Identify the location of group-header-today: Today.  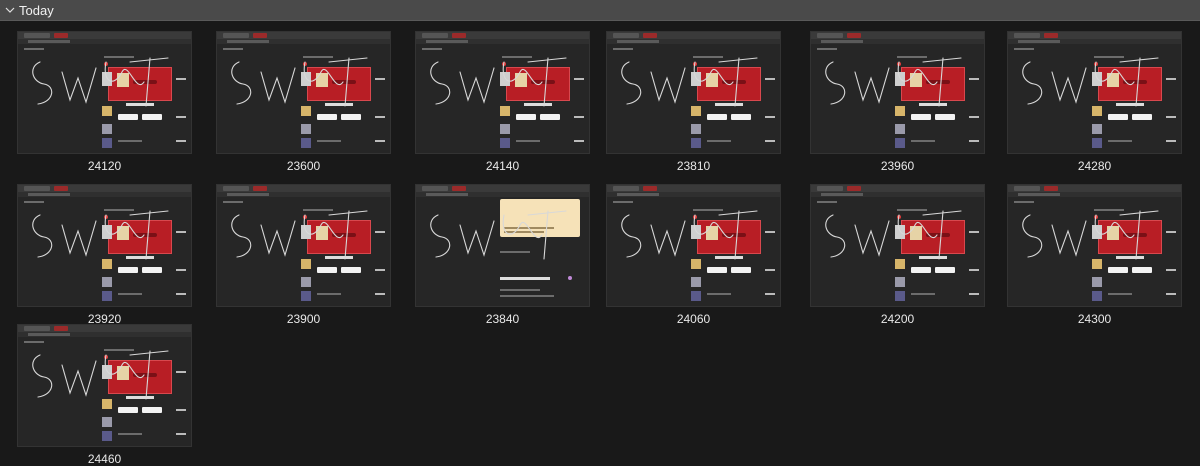
(600, 10).